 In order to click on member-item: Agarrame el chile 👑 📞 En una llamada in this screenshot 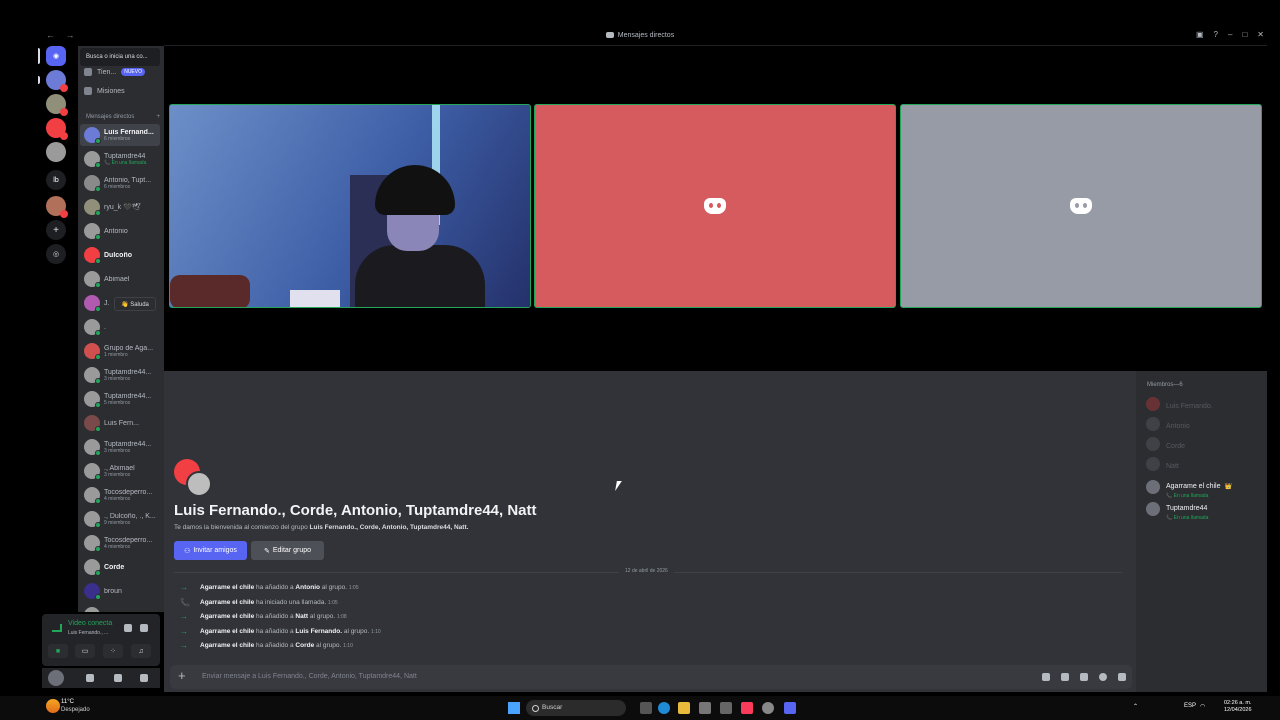, I will do `click(1189, 487)`.